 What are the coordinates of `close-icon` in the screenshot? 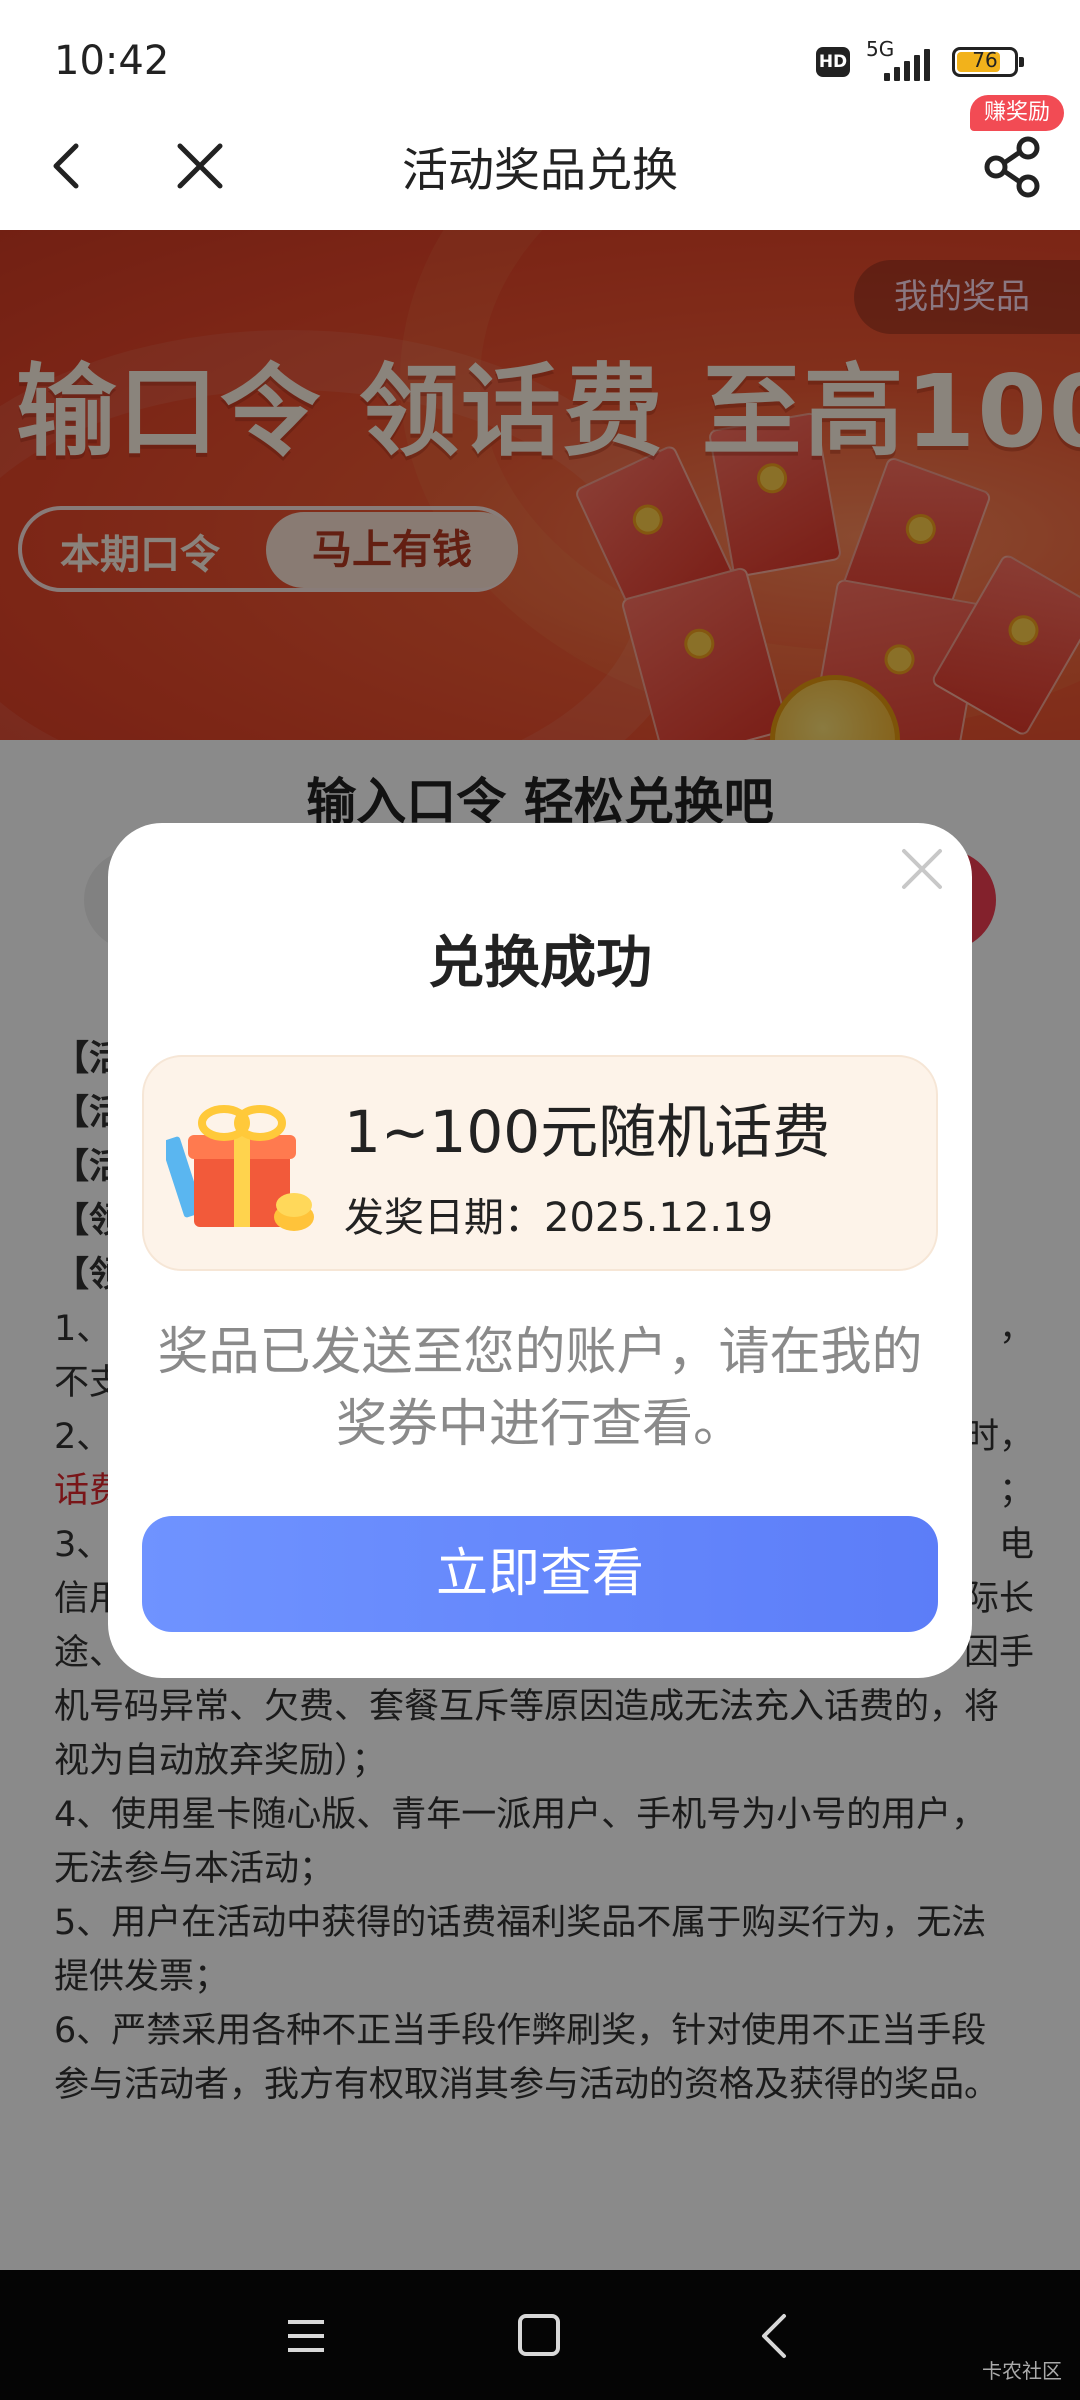 It's located at (922, 869).